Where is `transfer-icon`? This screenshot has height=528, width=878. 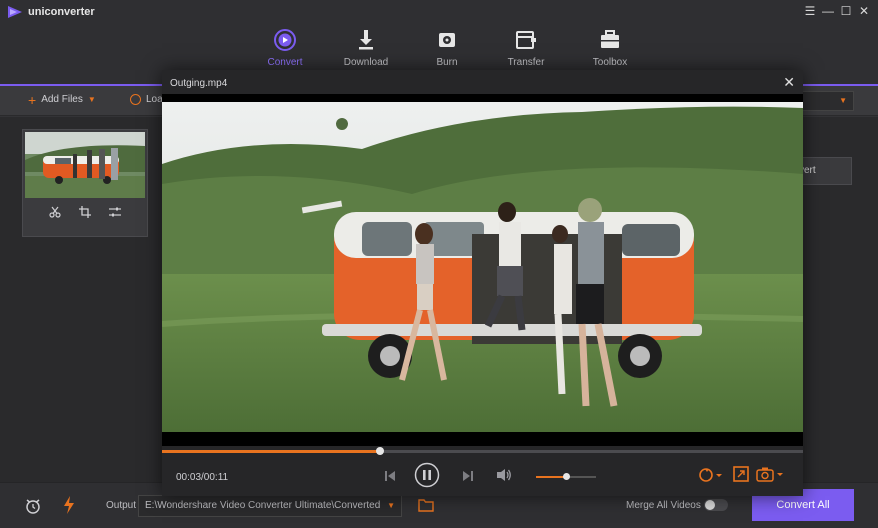
transfer-icon is located at coordinates (526, 40).